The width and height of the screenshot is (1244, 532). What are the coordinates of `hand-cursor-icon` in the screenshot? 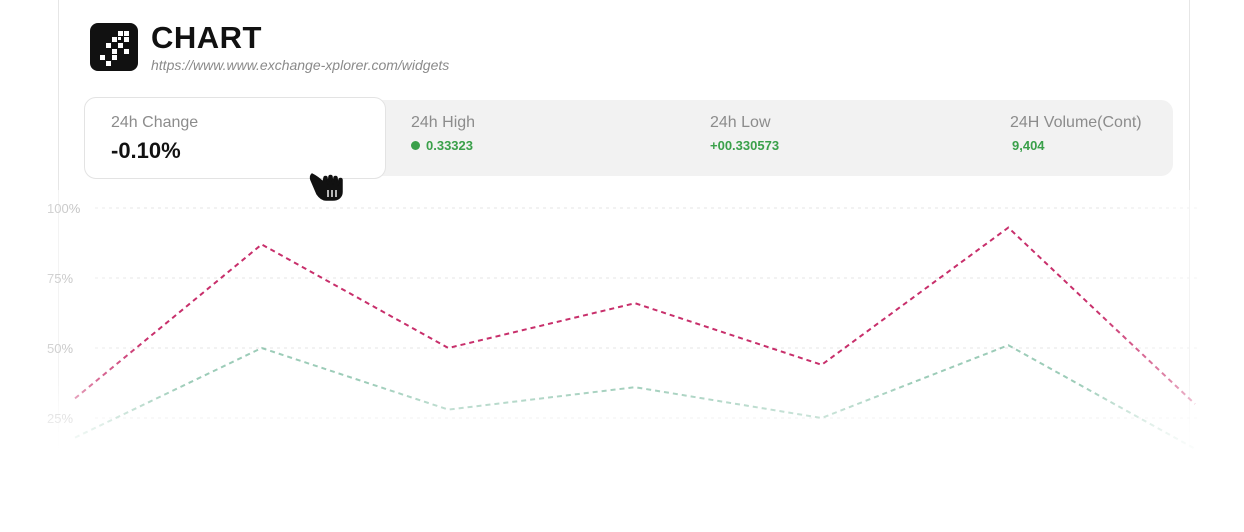 It's located at (326, 187).